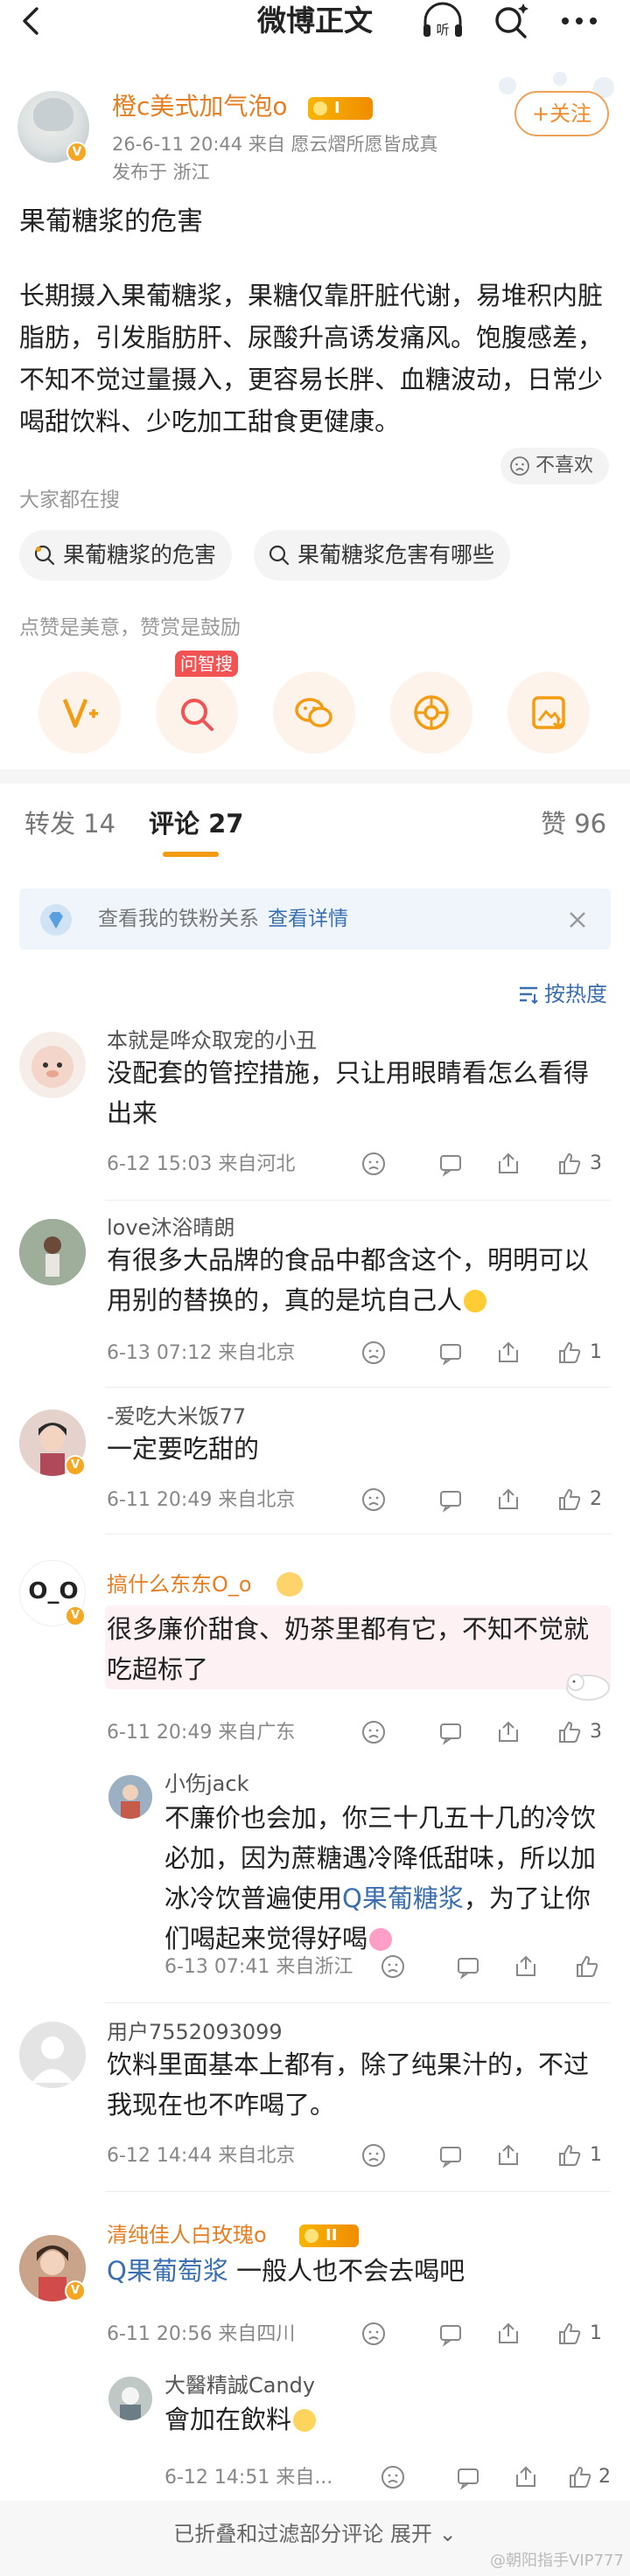 This screenshot has height=2576, width=630. I want to click on dislike-label: 不喜欢, so click(565, 466).